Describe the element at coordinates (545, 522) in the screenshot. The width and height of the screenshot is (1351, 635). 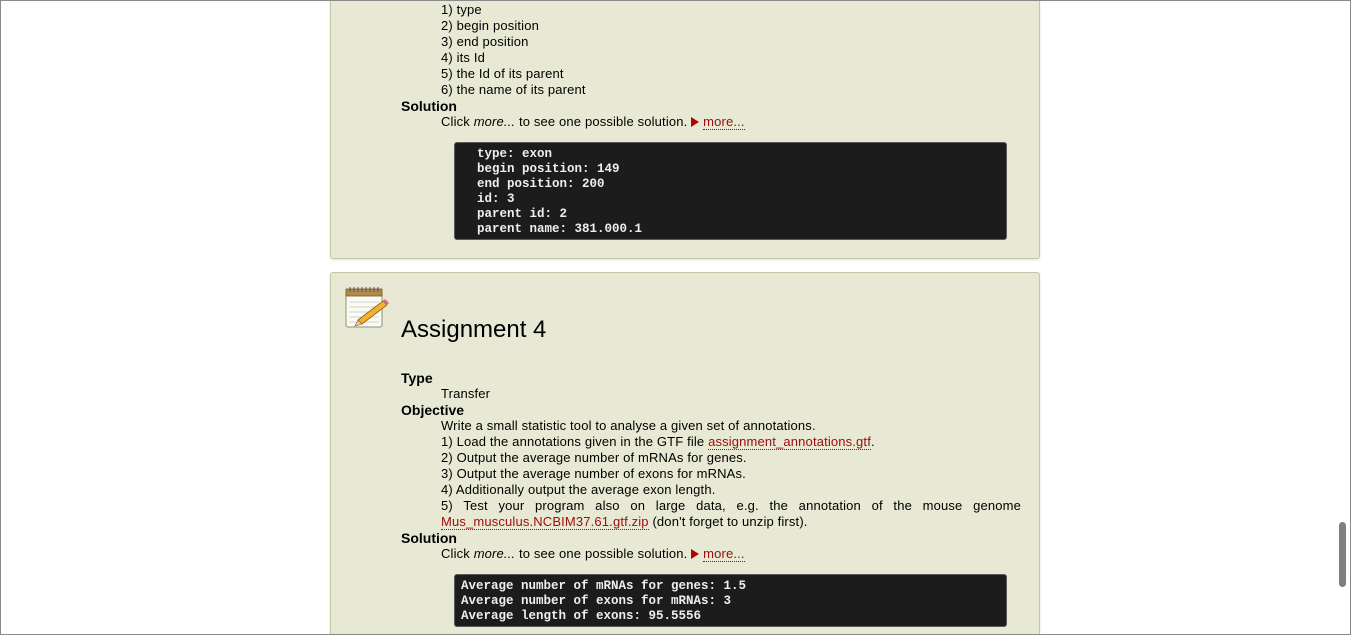
I see `mouse-genome-zip-link: Mus_musculus.NCBIM37.61.gtf.zip` at that location.